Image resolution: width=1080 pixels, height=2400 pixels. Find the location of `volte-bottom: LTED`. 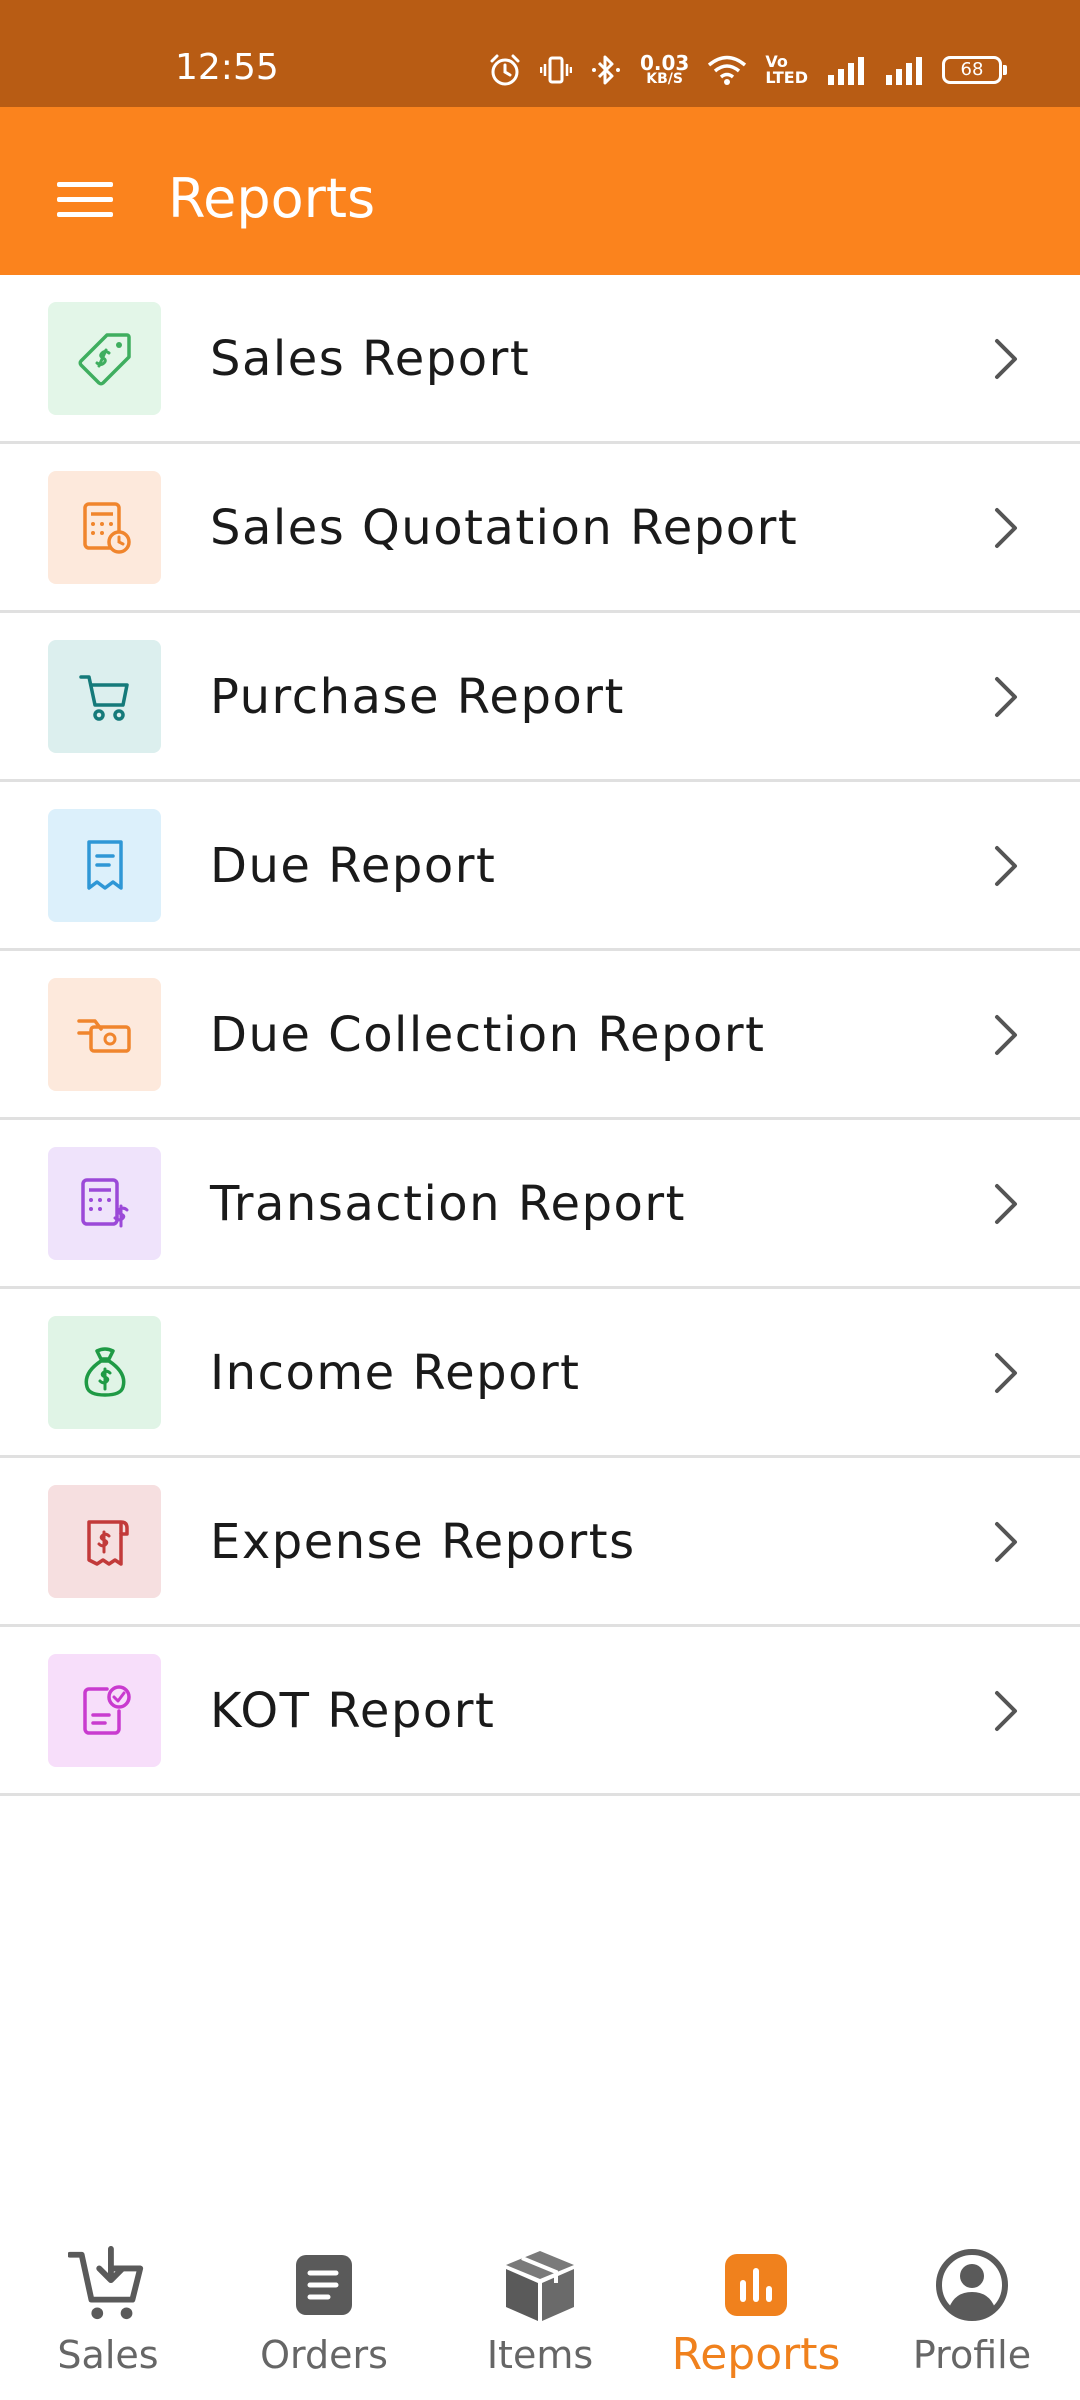

volte-bottom: LTED is located at coordinates (786, 77).